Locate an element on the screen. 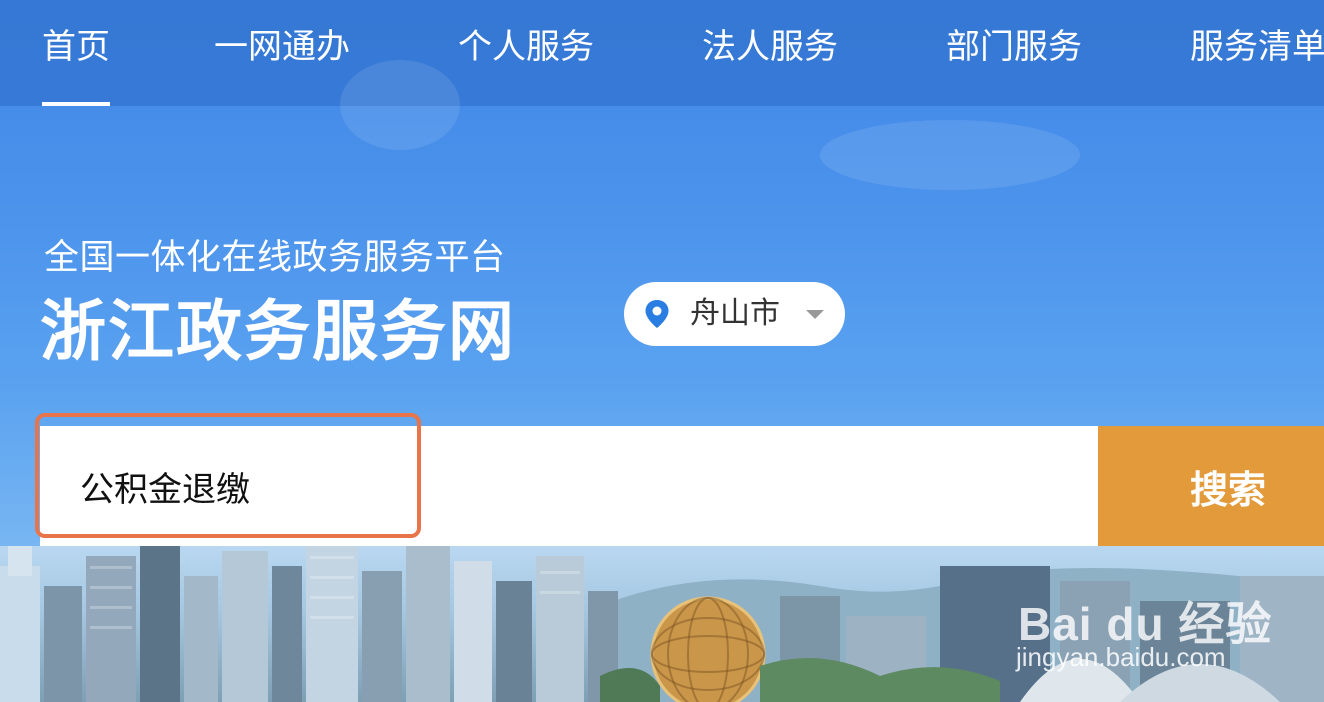 The height and width of the screenshot is (702, 1324). site-title: 浙江政务服务网 is located at coordinates (278, 331).